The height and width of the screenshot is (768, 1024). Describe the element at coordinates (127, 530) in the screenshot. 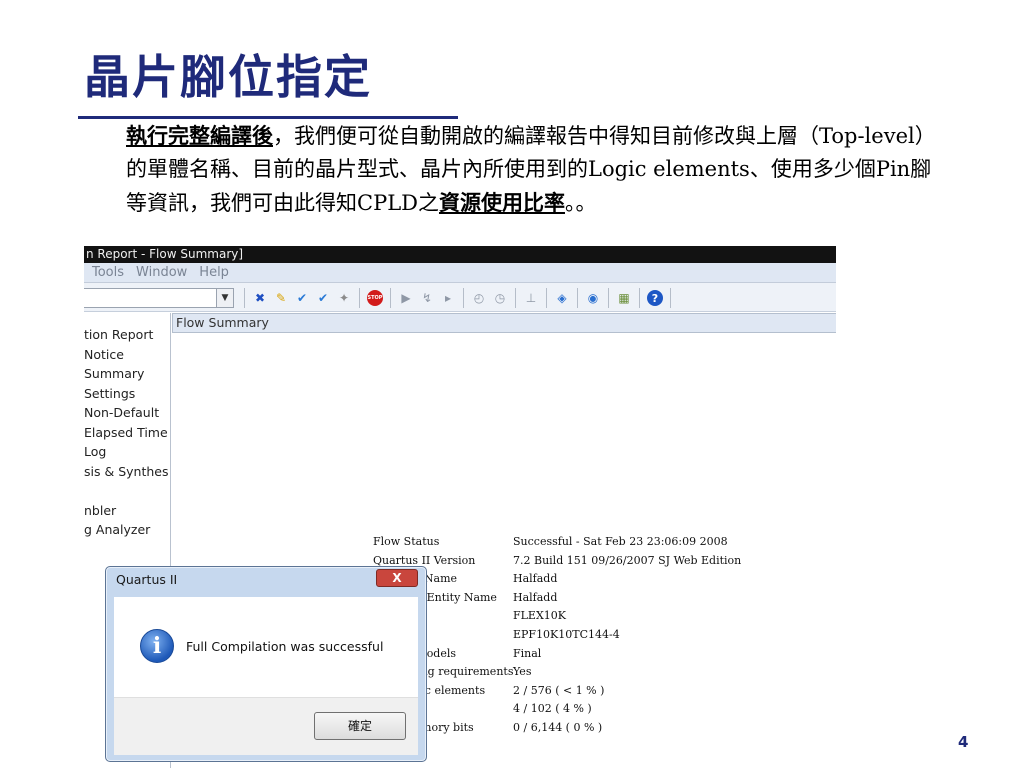

I see `tree-item-timing-analyzer: g Analyzer` at that location.